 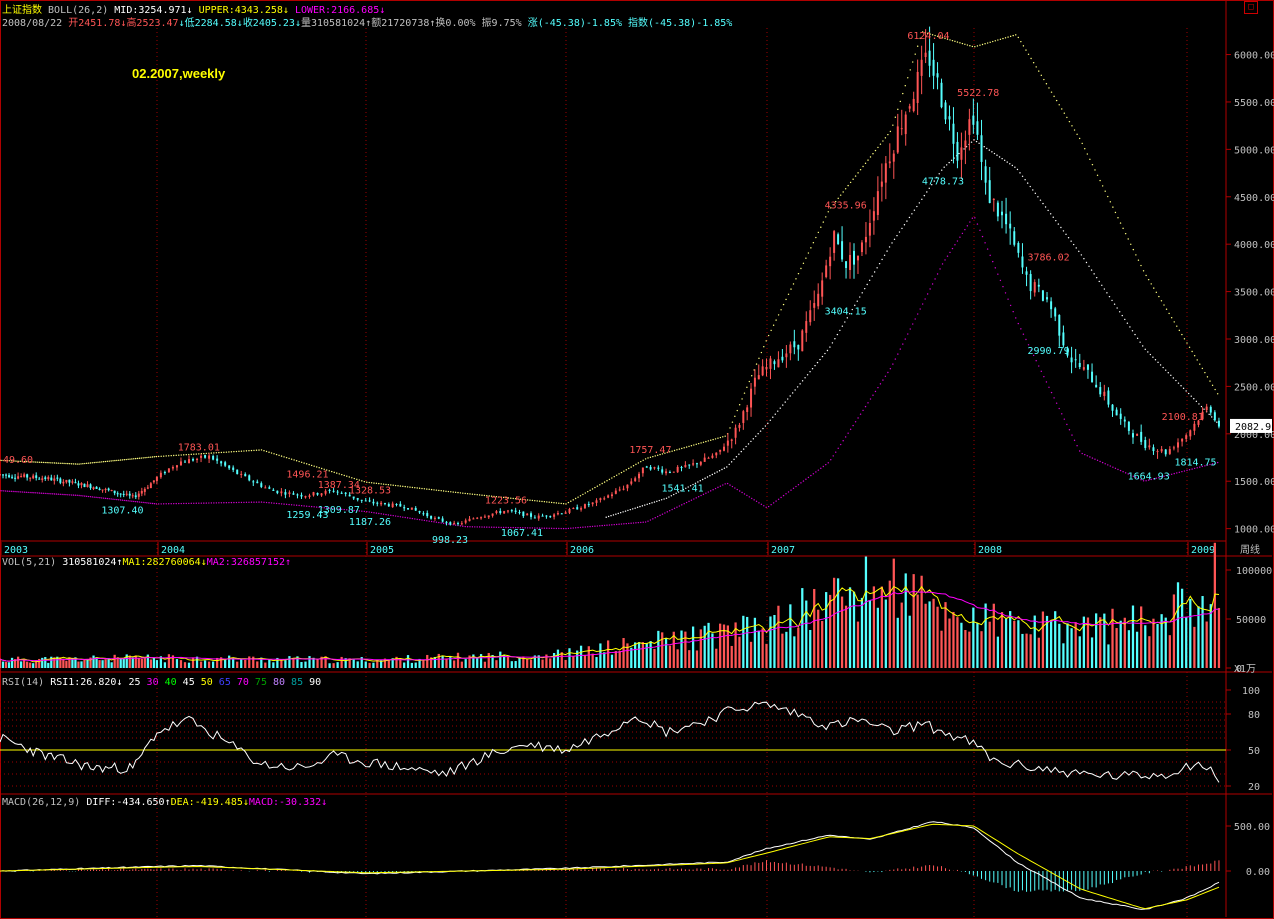 I want to click on extreme-label: 1783.01, so click(x=199, y=447).